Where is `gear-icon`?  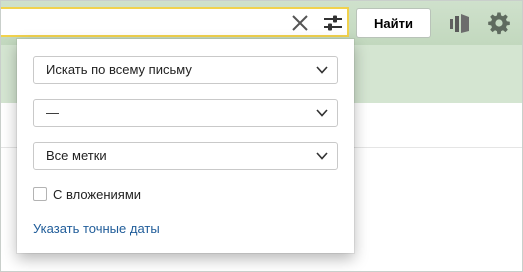 gear-icon is located at coordinates (499, 23).